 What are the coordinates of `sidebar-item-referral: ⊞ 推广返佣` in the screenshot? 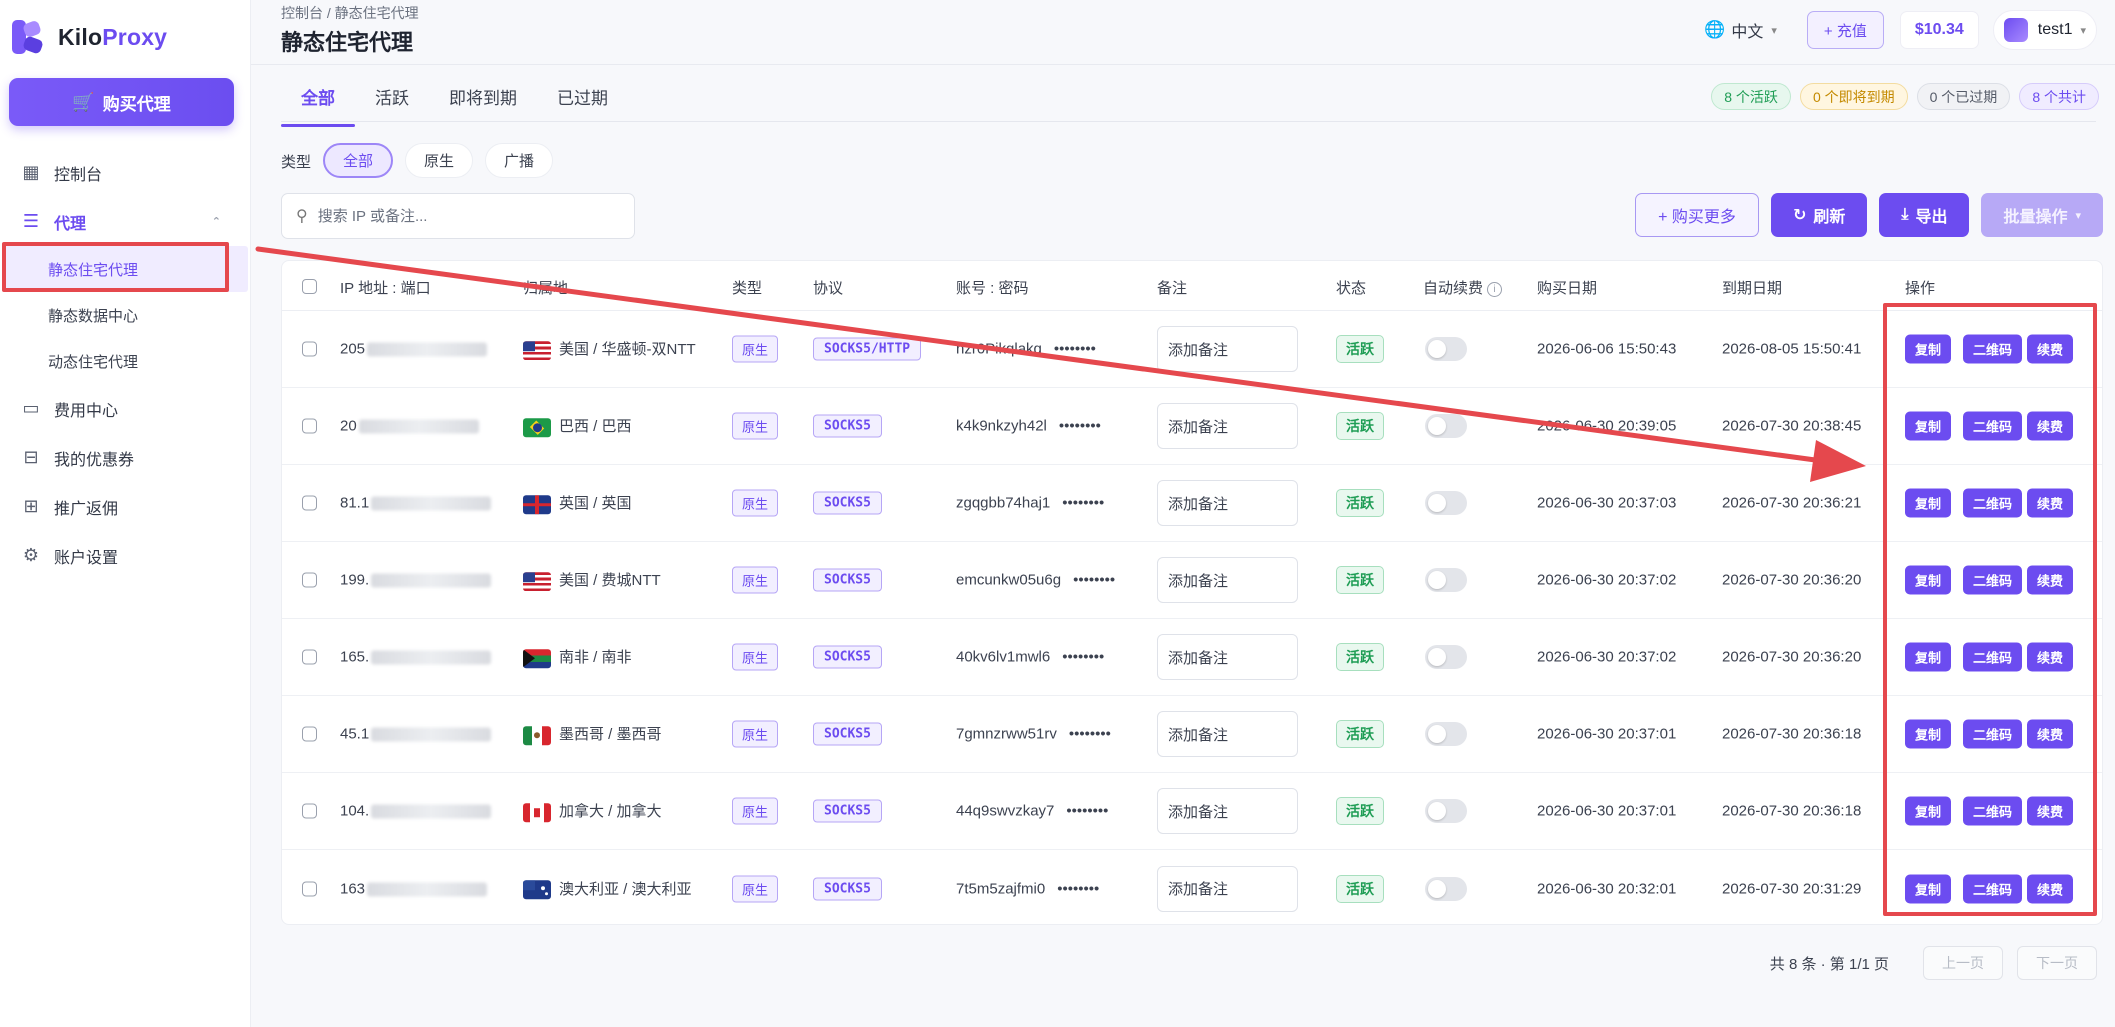 It's located at (125, 506).